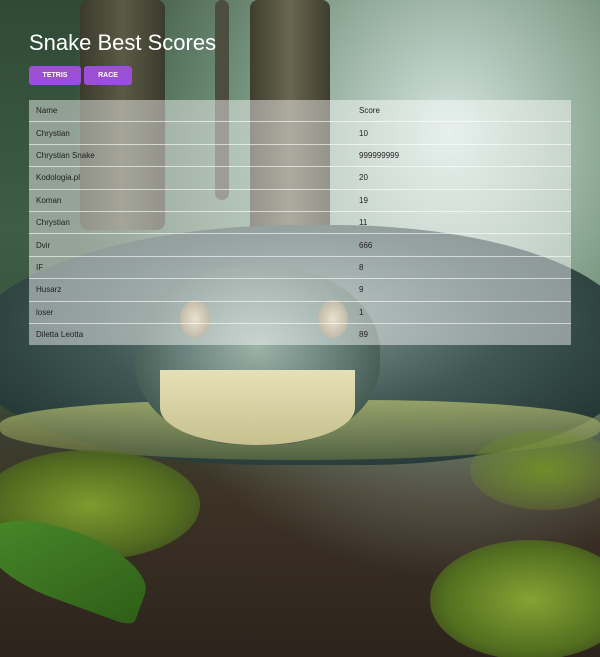 The width and height of the screenshot is (600, 657). What do you see at coordinates (123, 42) in the screenshot?
I see `page-title: Snake Best Scores` at bounding box center [123, 42].